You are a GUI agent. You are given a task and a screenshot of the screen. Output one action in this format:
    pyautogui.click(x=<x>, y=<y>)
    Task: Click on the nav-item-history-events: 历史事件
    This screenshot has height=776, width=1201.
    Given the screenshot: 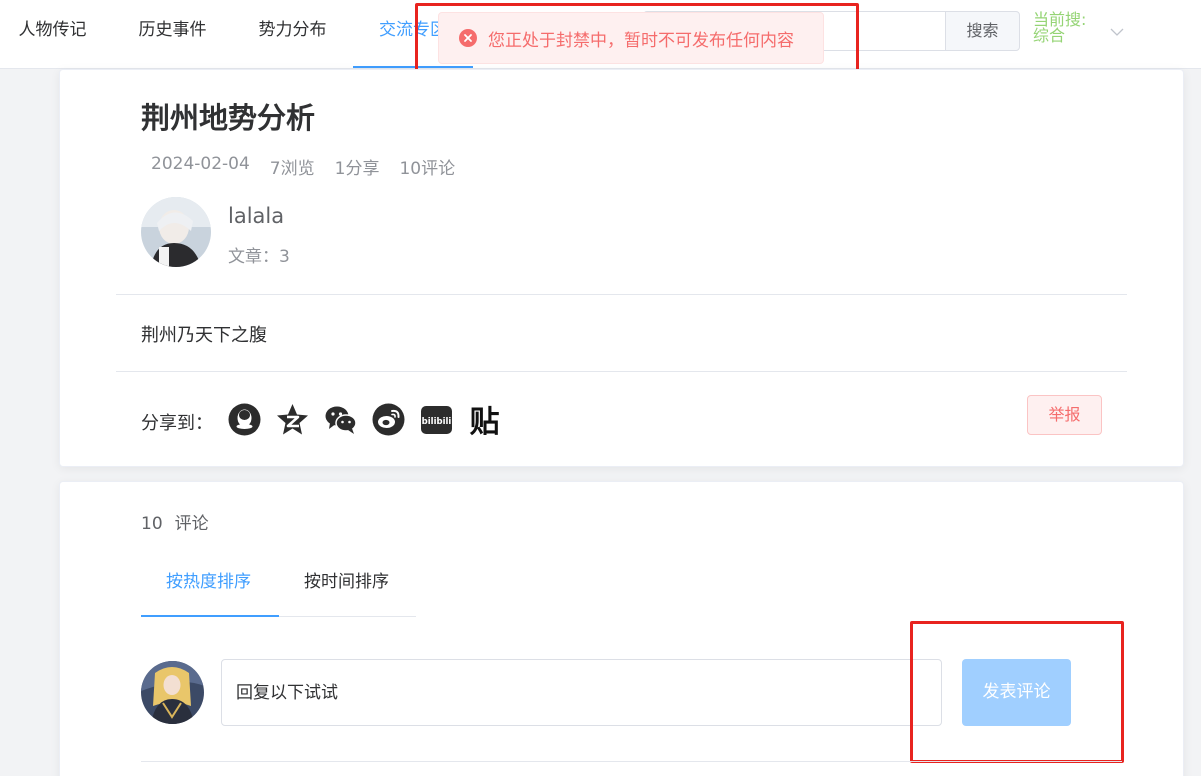 What is the action you would take?
    pyautogui.click(x=172, y=34)
    